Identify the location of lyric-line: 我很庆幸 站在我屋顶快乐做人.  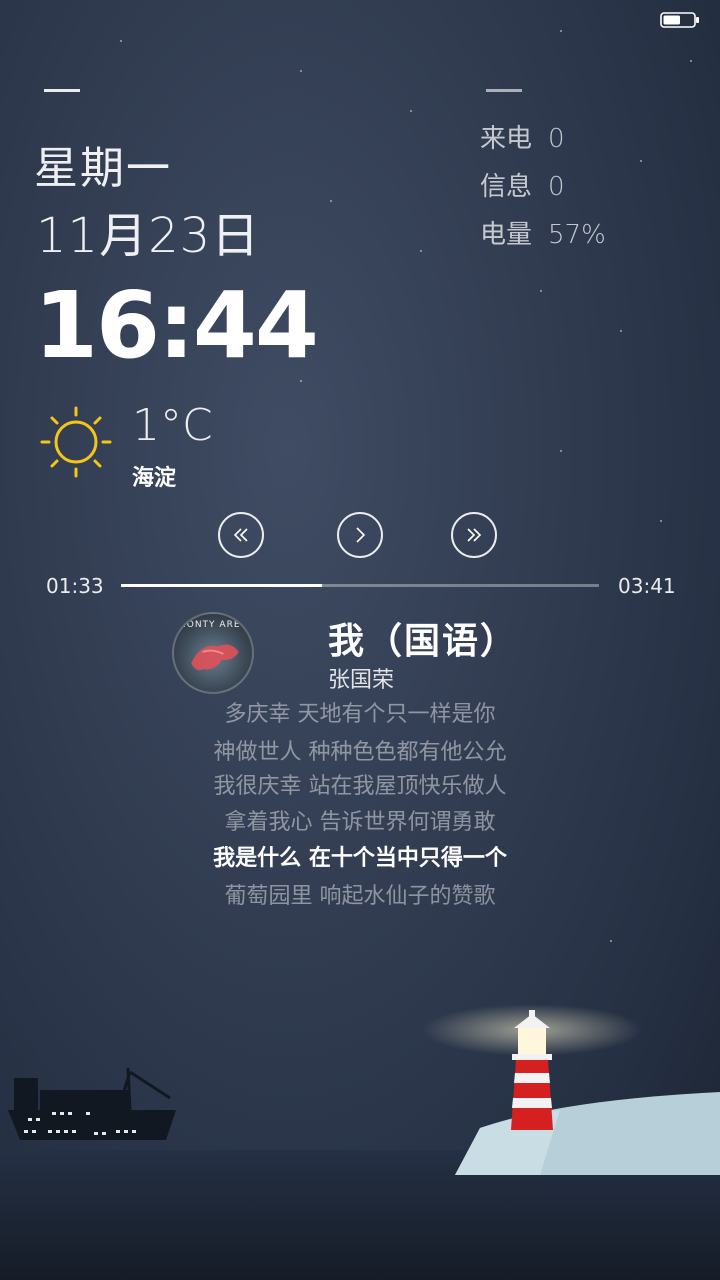
(360, 786).